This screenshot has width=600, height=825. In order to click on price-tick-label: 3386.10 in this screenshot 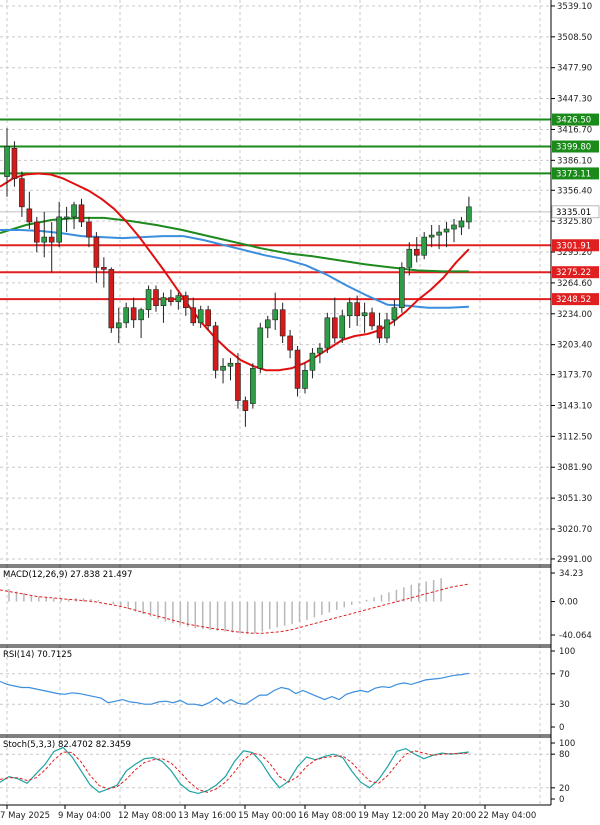, I will do `click(574, 161)`.